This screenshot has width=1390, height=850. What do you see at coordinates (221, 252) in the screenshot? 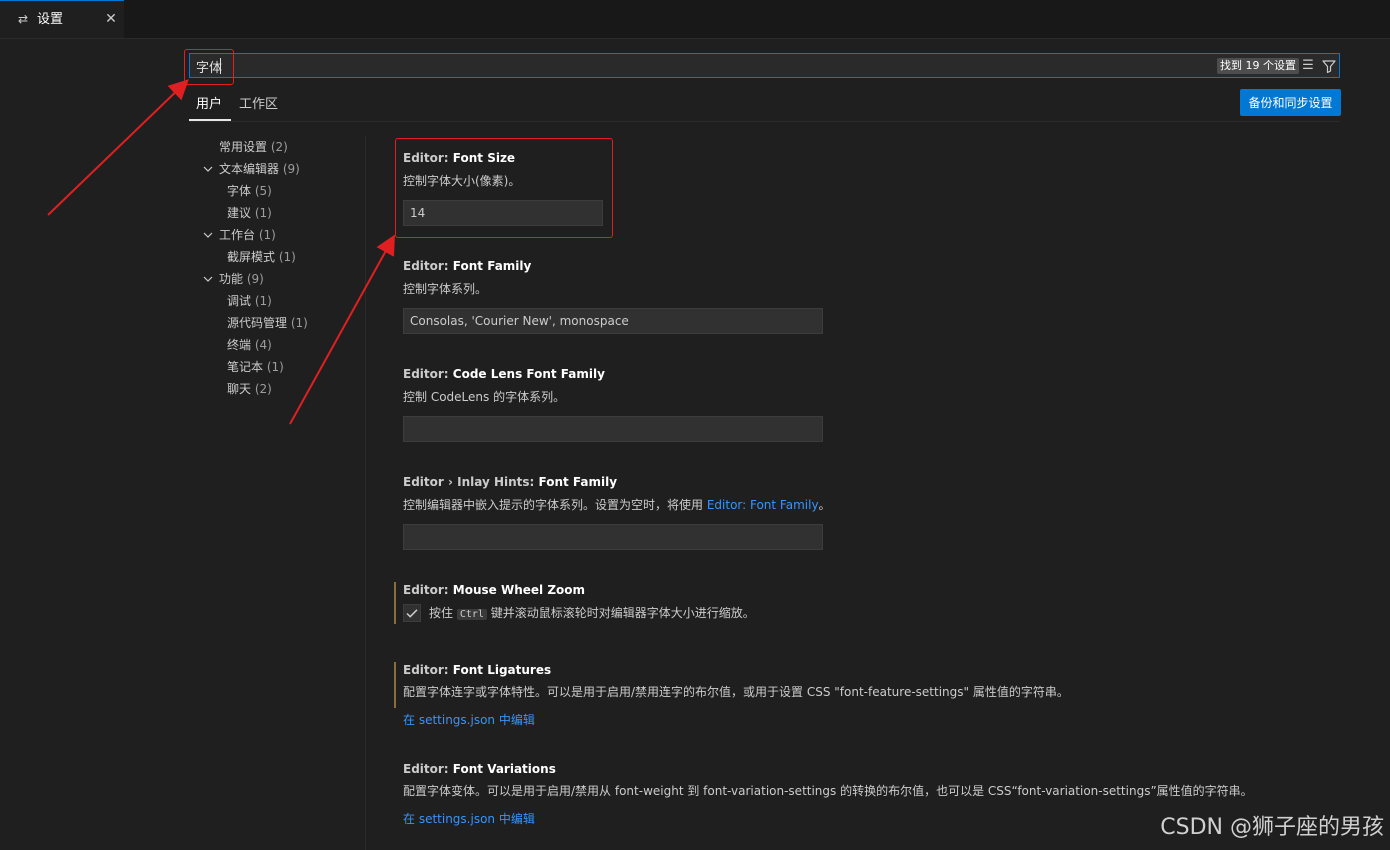
I see `annotation-arrows` at bounding box center [221, 252].